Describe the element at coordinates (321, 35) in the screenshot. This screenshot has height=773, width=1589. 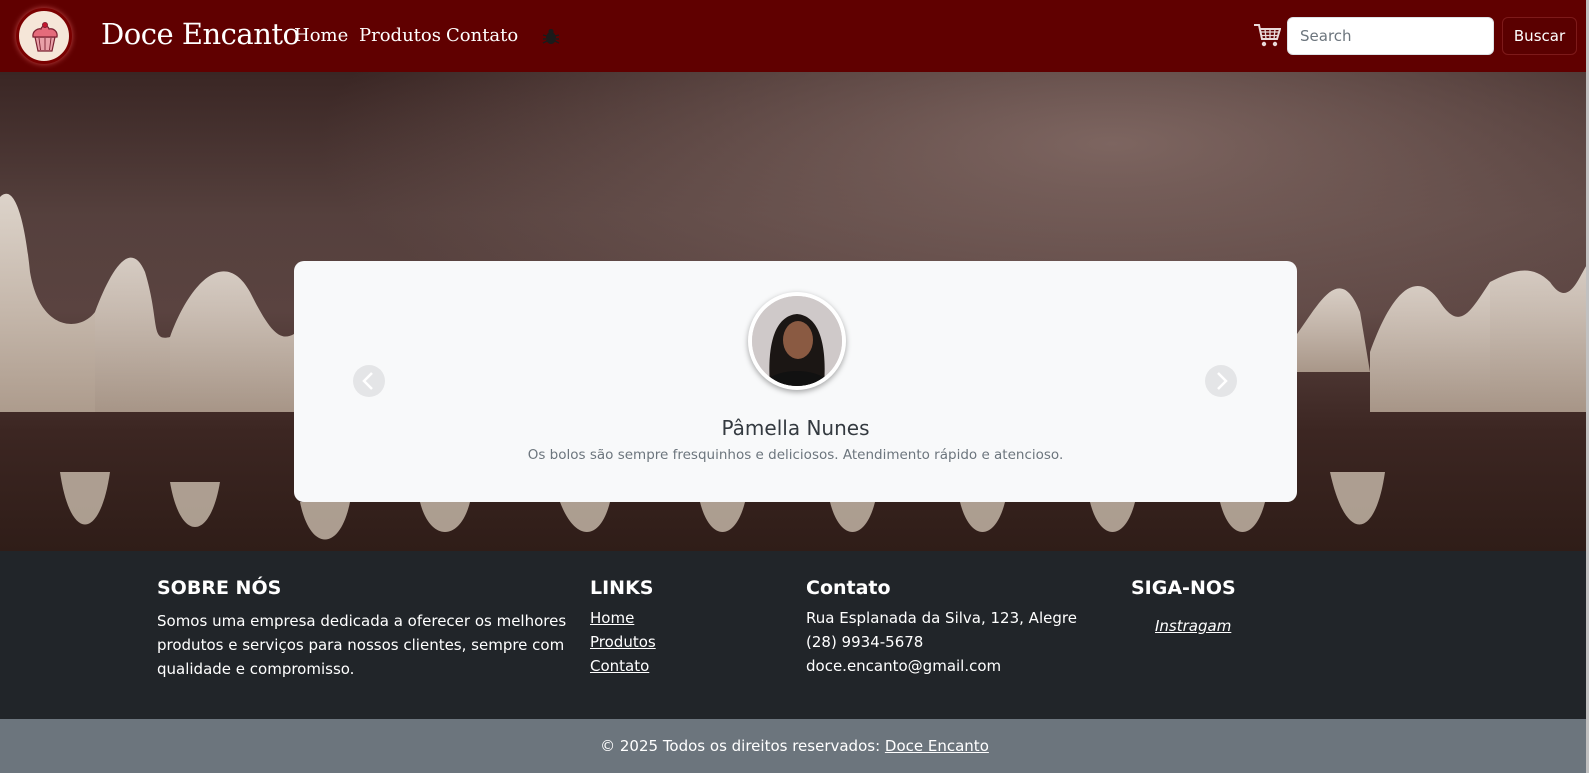
I see `nav-home-link: Home` at that location.